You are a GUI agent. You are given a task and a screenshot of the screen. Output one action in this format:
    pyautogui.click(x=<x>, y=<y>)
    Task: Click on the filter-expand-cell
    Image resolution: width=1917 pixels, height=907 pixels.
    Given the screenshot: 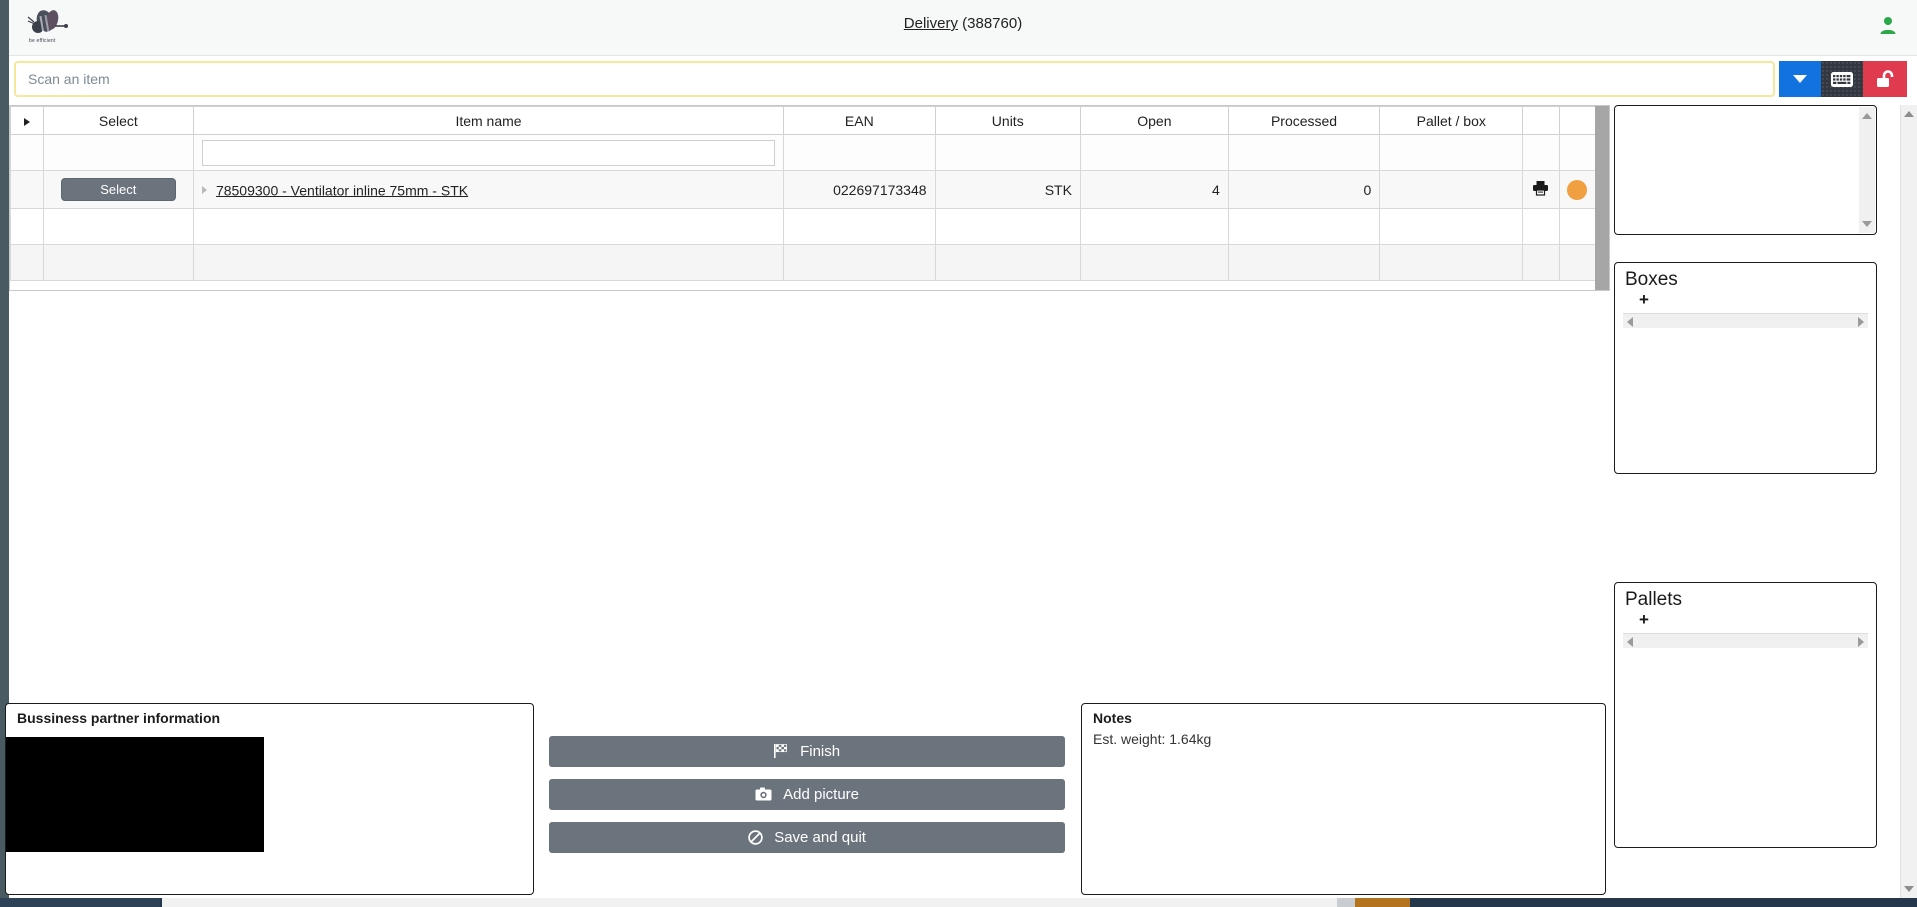 What is the action you would take?
    pyautogui.click(x=27, y=152)
    